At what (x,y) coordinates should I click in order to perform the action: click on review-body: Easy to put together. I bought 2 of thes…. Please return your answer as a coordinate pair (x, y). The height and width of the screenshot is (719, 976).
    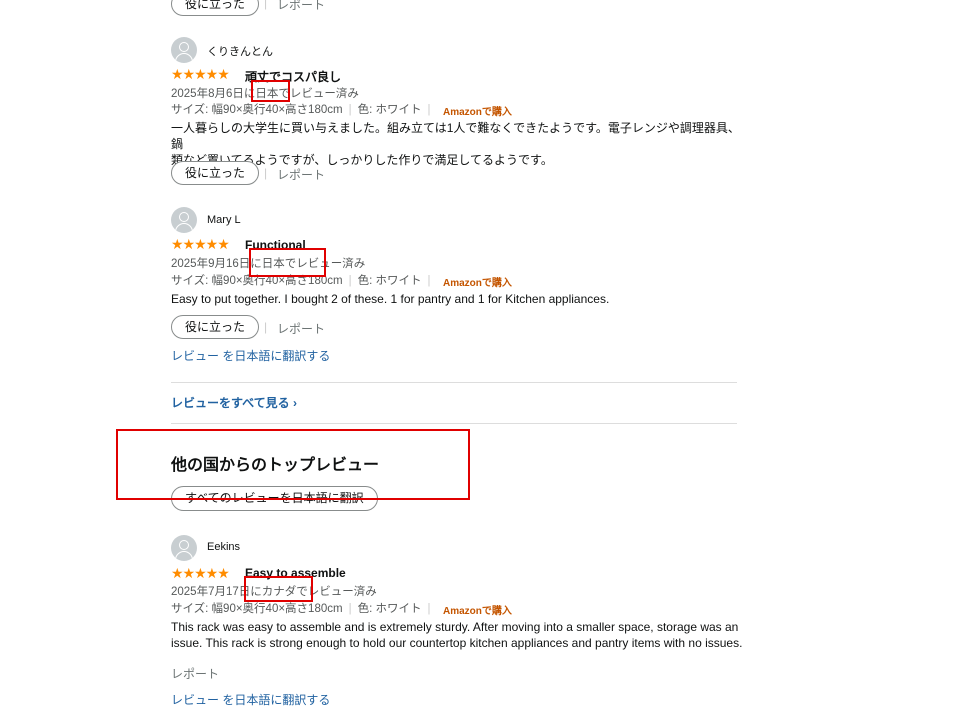
    Looking at the image, I should click on (390, 299).